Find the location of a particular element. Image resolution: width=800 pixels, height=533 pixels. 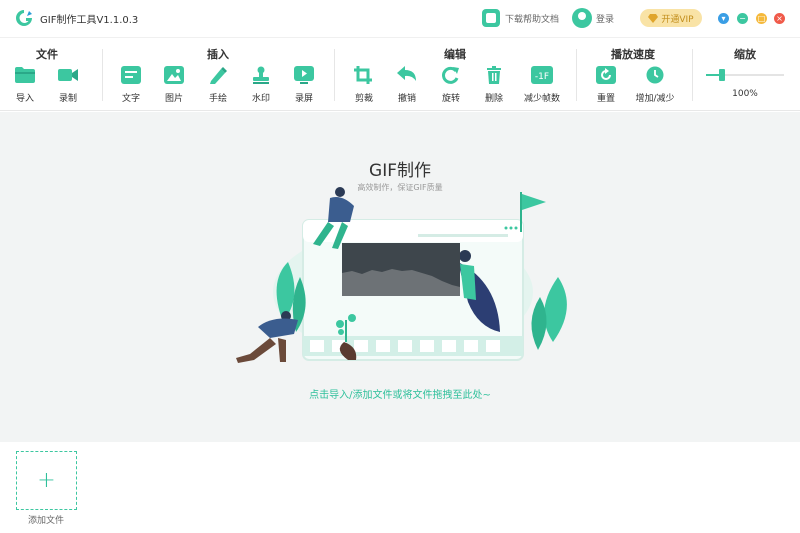

close-button: × is located at coordinates (779, 18).